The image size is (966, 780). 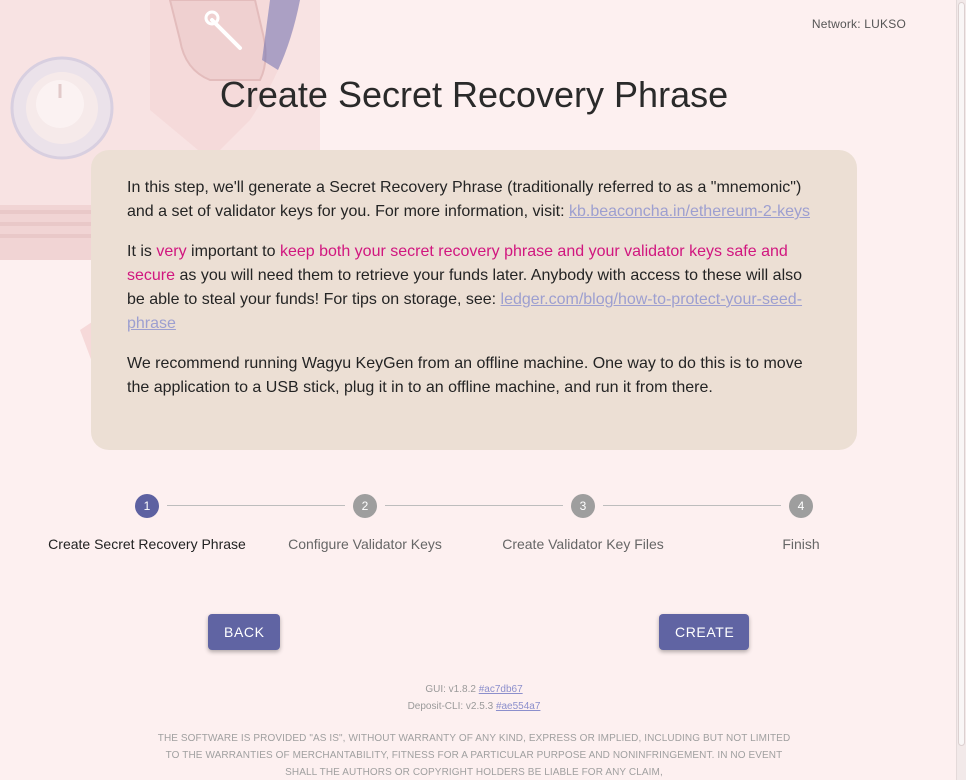 I want to click on gui-version: GUI: v1.8.2 #ac7db67, so click(x=474, y=689).